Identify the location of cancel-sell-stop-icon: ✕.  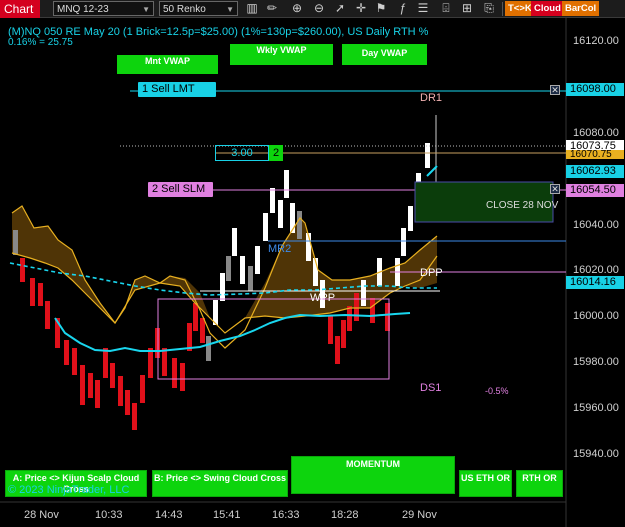
(555, 189).